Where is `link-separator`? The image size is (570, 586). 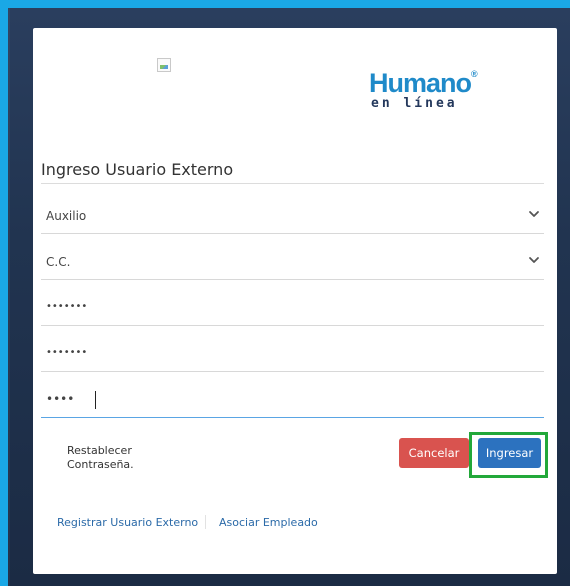
link-separator is located at coordinates (205, 522).